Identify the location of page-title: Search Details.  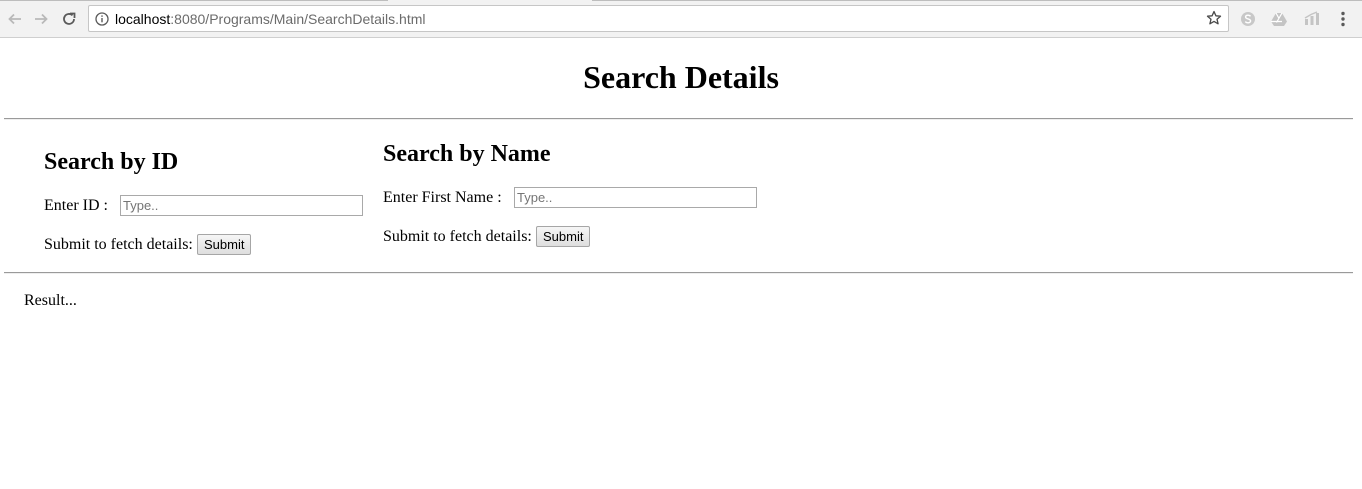
(681, 77).